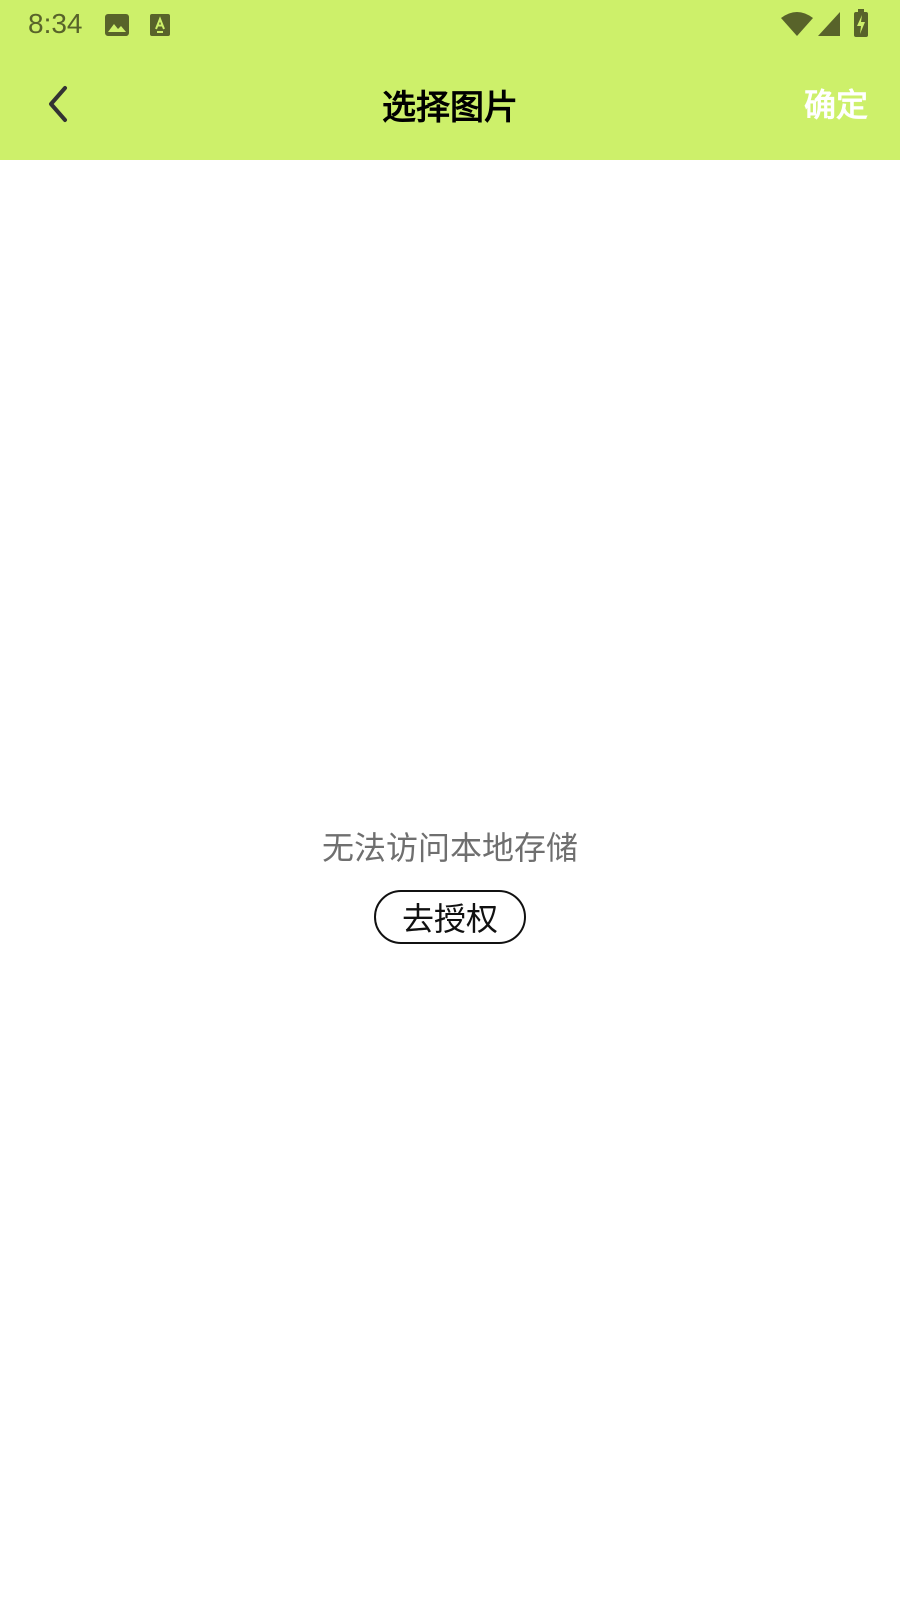 The height and width of the screenshot is (1600, 900). I want to click on wifi-icon, so click(797, 26).